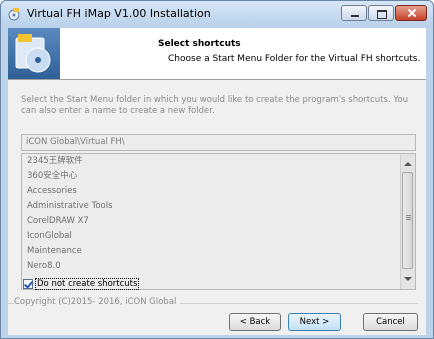 The image size is (434, 339). What do you see at coordinates (218, 161) in the screenshot?
I see `list-item: 2345王牌软件` at bounding box center [218, 161].